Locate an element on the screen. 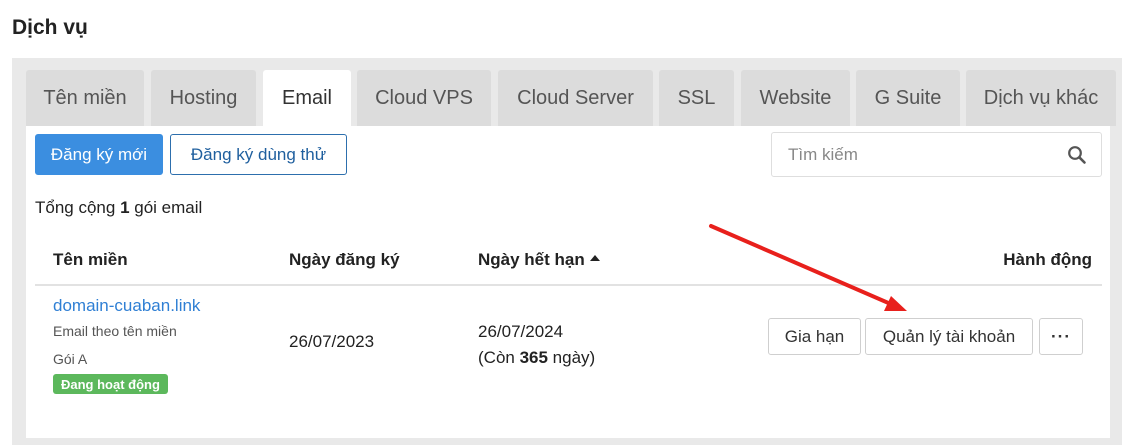 Image resolution: width=1122 pixels, height=445 pixels. registration-date: 26/07/2023 is located at coordinates (332, 341).